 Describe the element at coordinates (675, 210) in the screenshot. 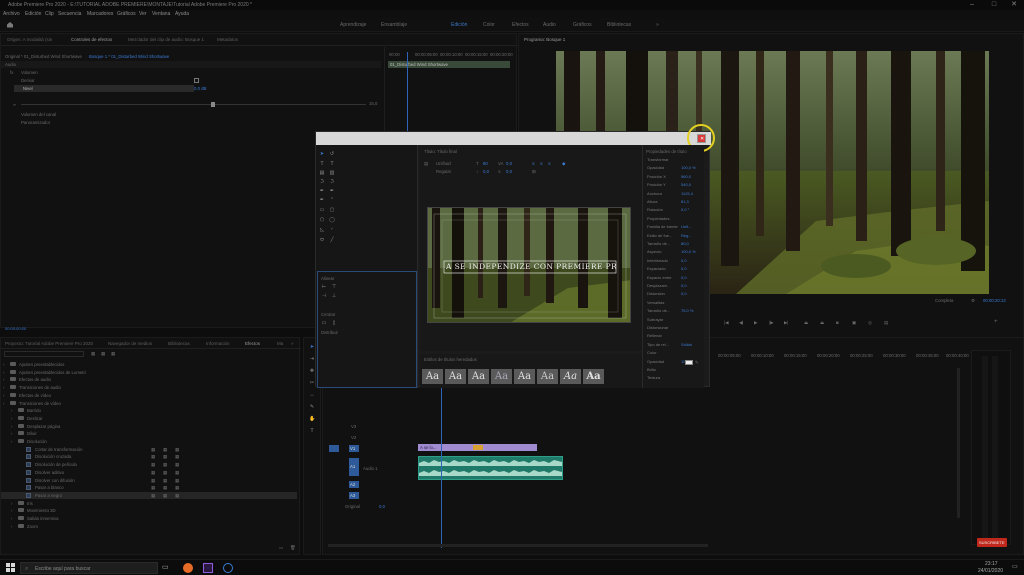

I see `property-row: Rotación 0,0 °` at that location.